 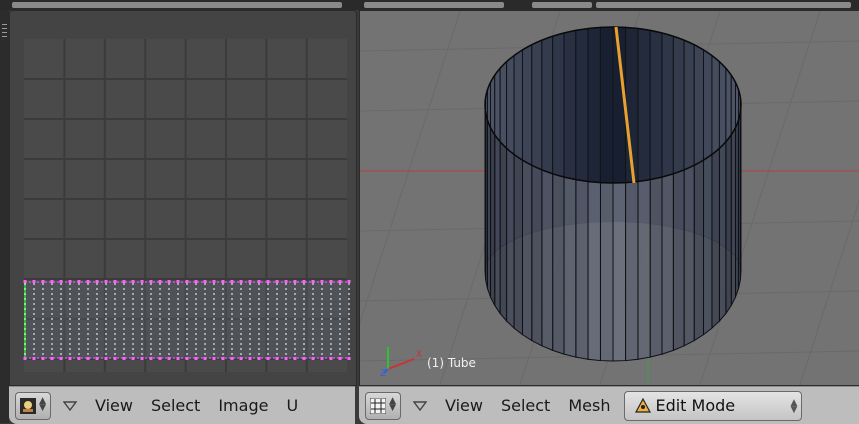 I want to click on window-top-strip, so click(x=429, y=5).